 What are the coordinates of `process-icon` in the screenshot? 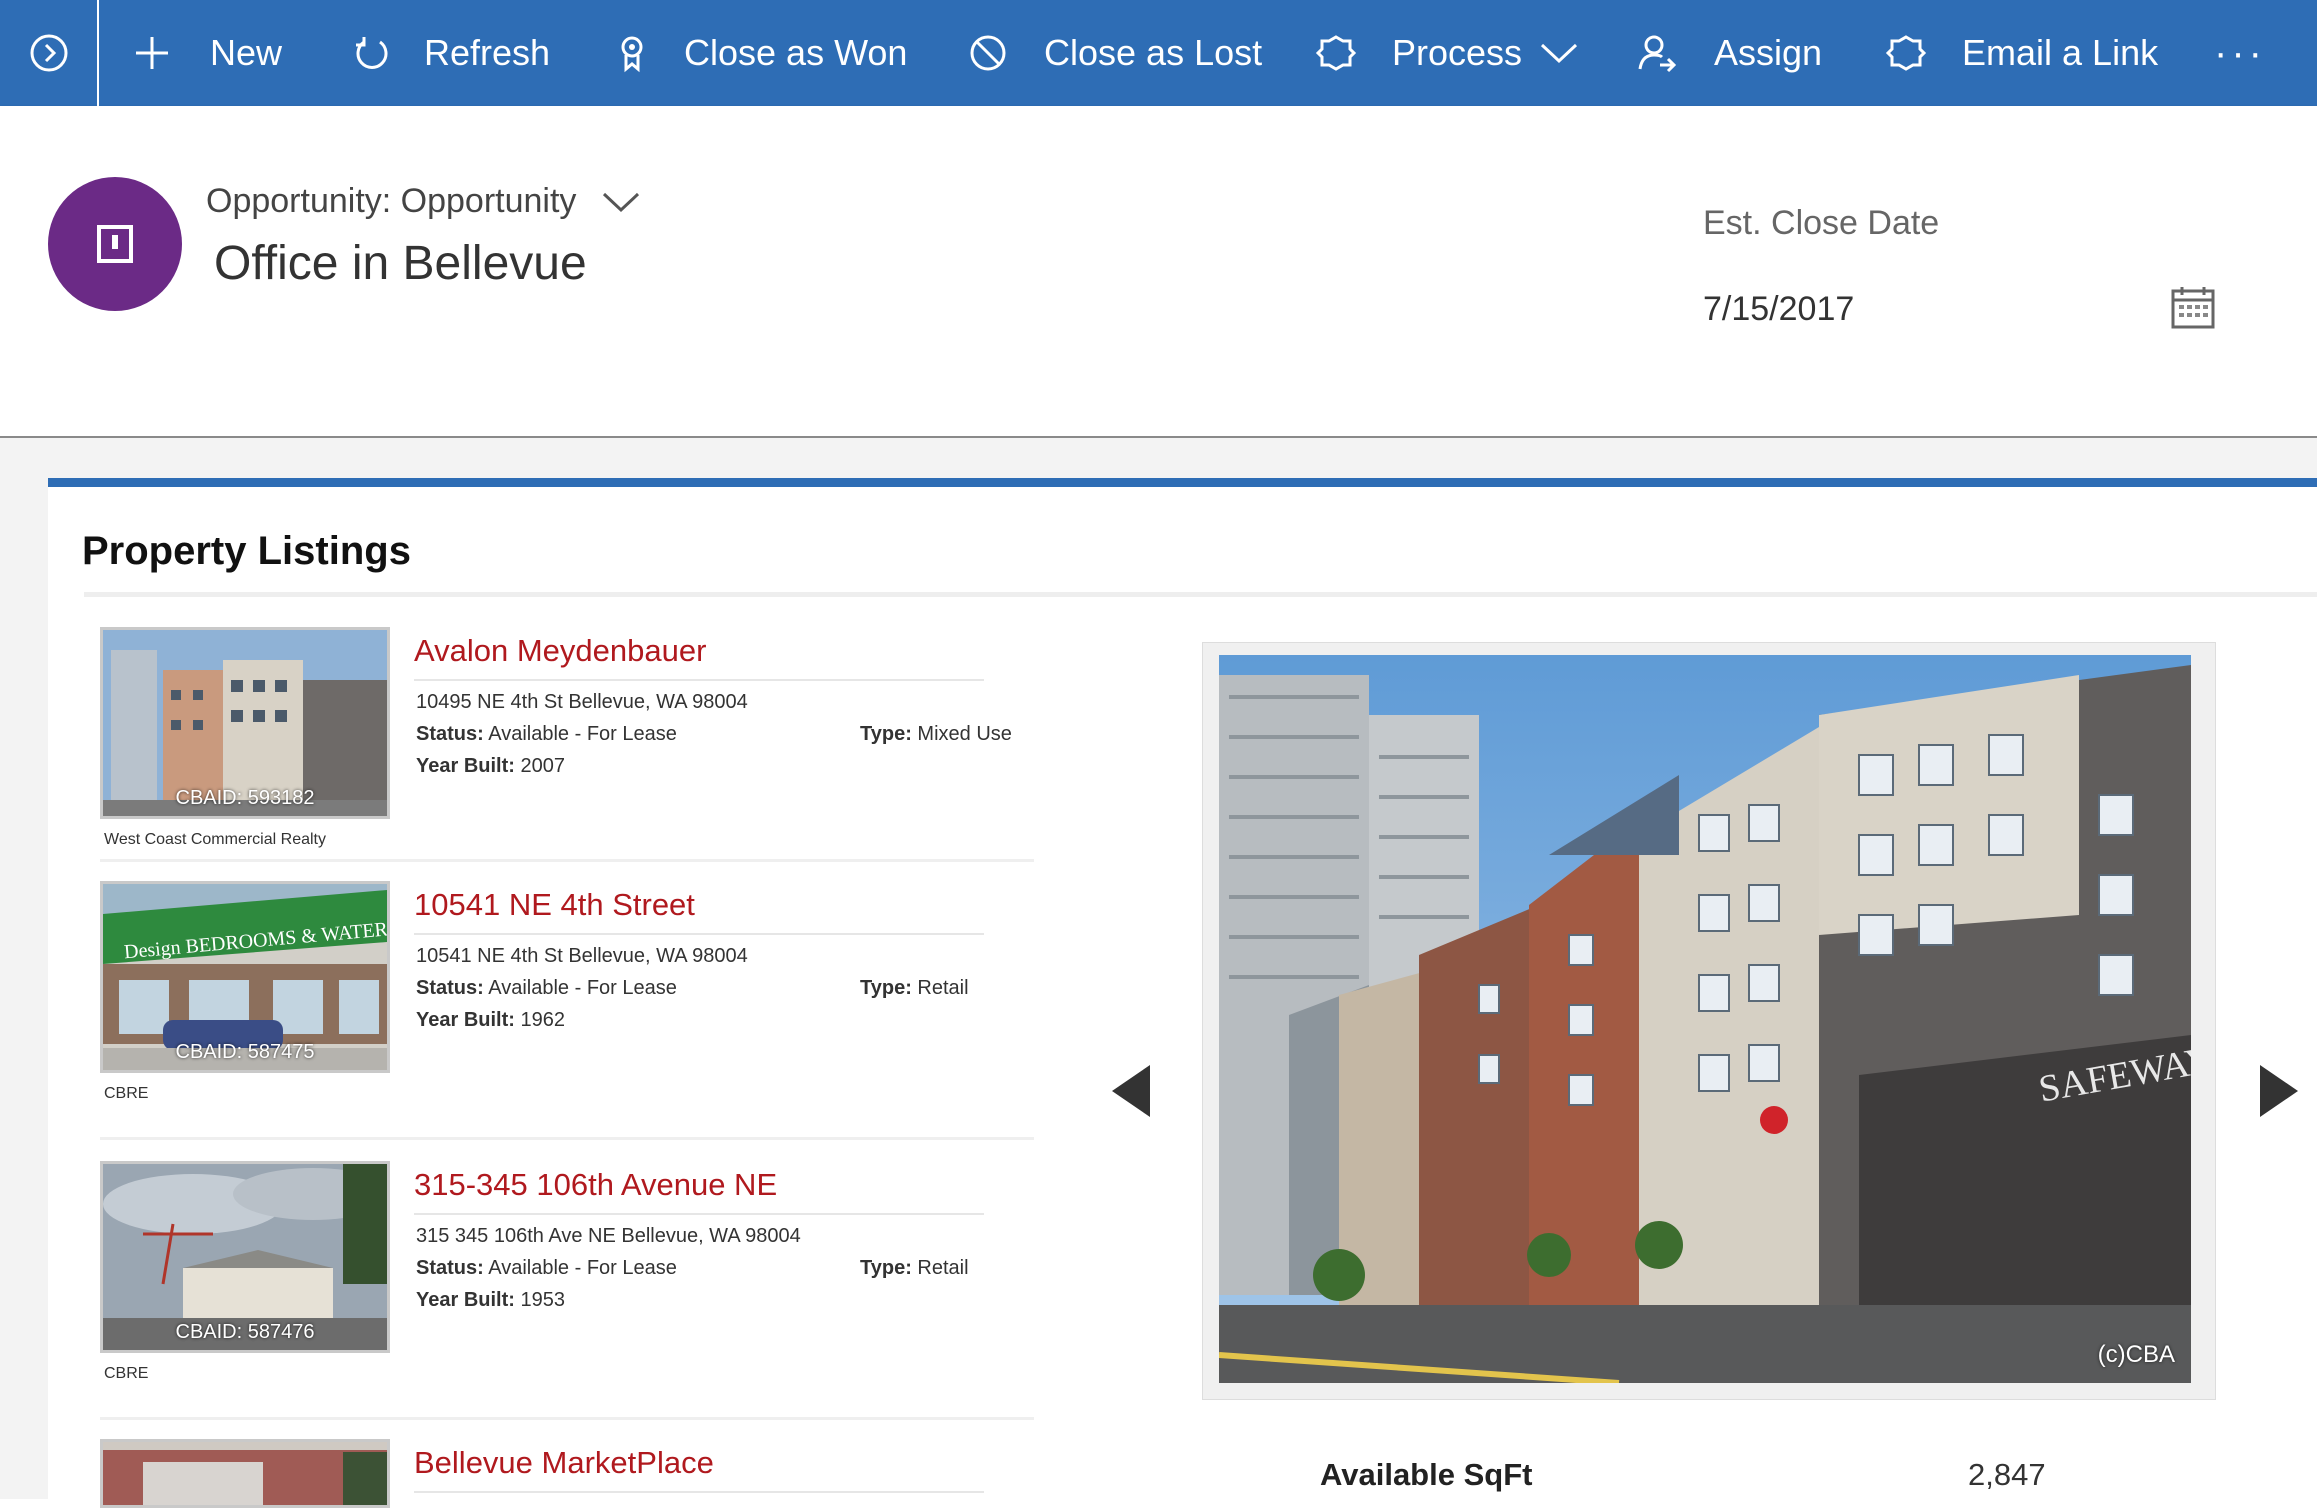 It's located at (1336, 53).